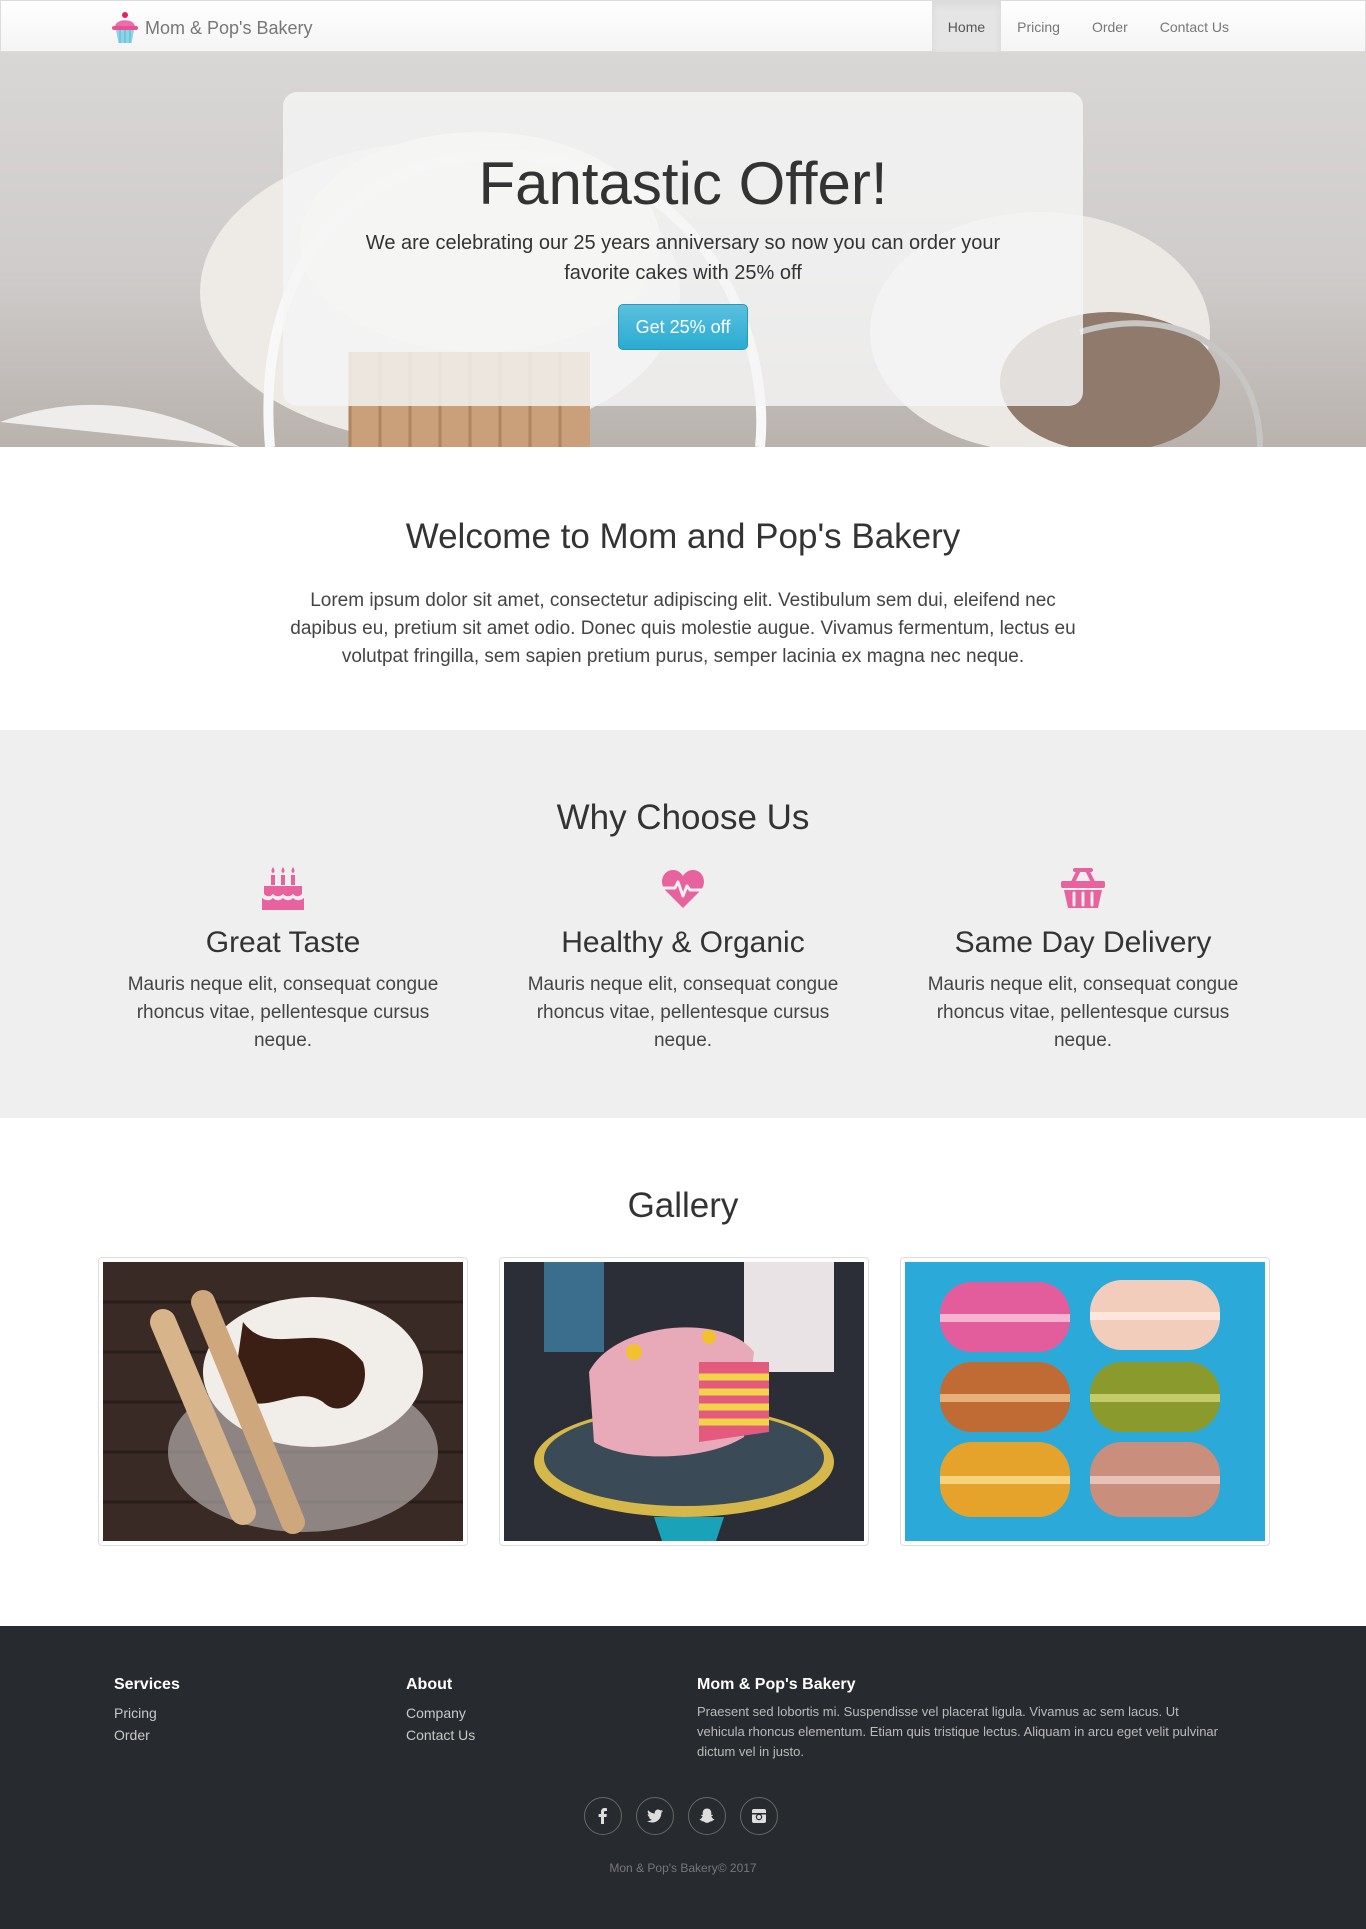 This screenshot has height=1929, width=1366. I want to click on footer-link-pricing: Pricing, so click(147, 1713).